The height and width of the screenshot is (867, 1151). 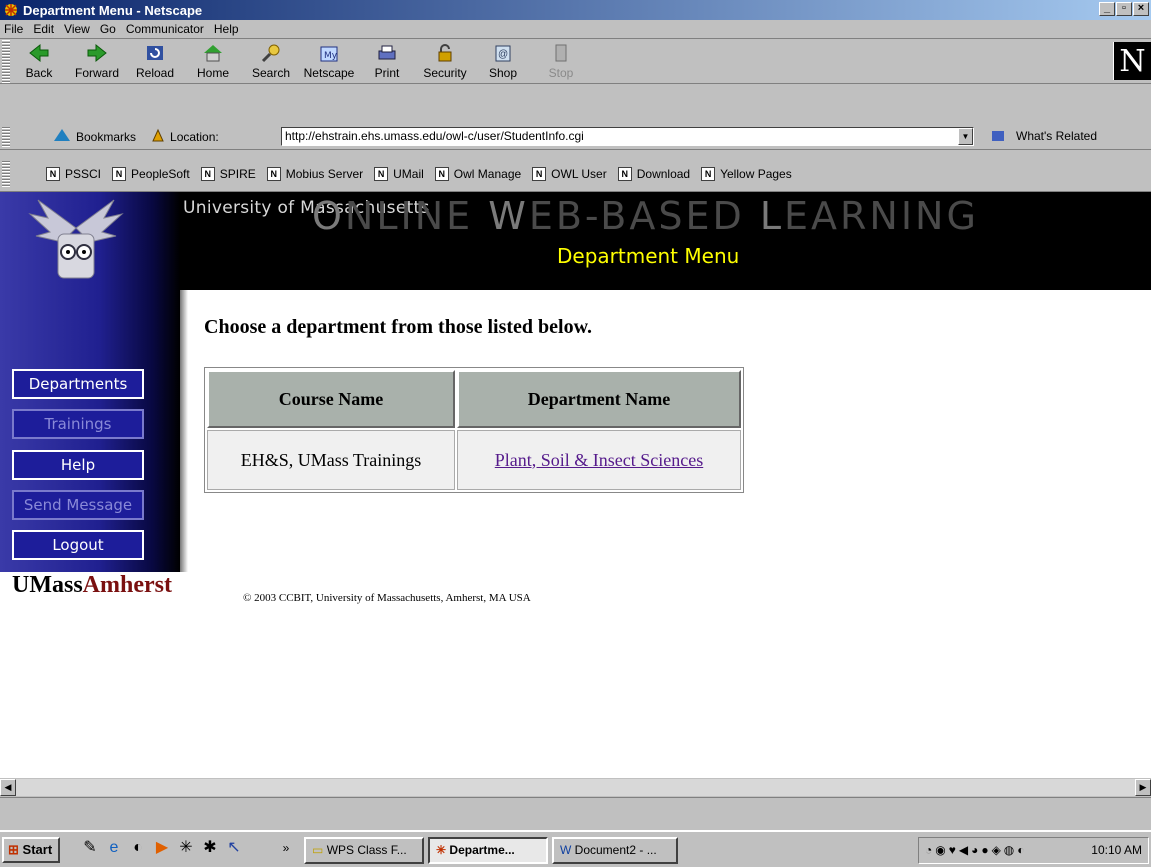 I want to click on trainings-button: Trainings, so click(x=78, y=424).